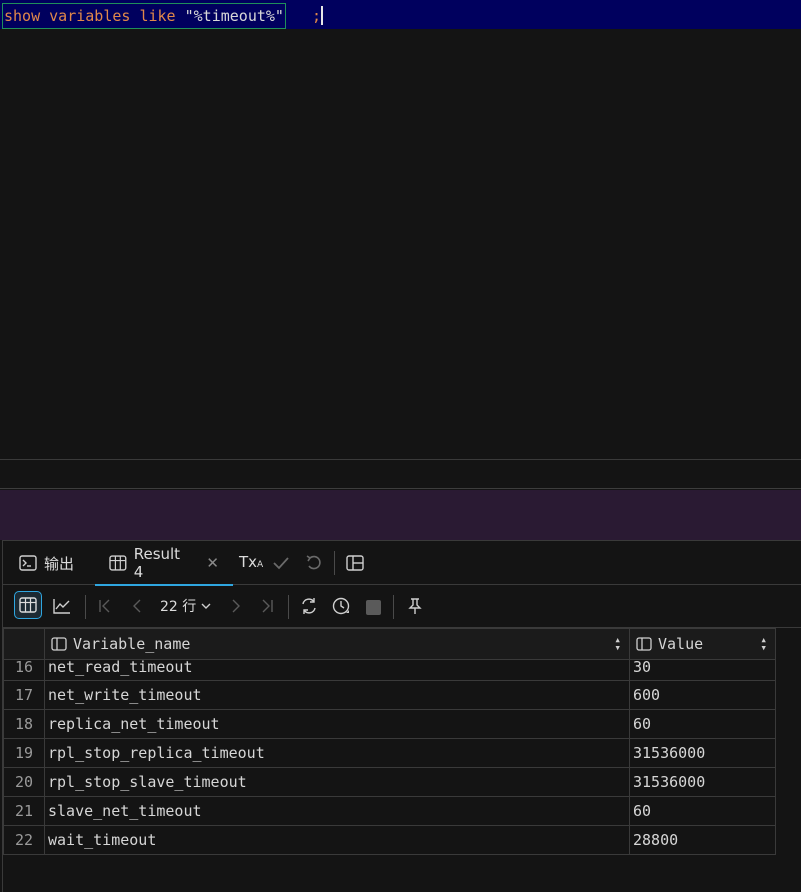 The height and width of the screenshot is (892, 801). Describe the element at coordinates (314, 563) in the screenshot. I see `rollback-icon` at that location.